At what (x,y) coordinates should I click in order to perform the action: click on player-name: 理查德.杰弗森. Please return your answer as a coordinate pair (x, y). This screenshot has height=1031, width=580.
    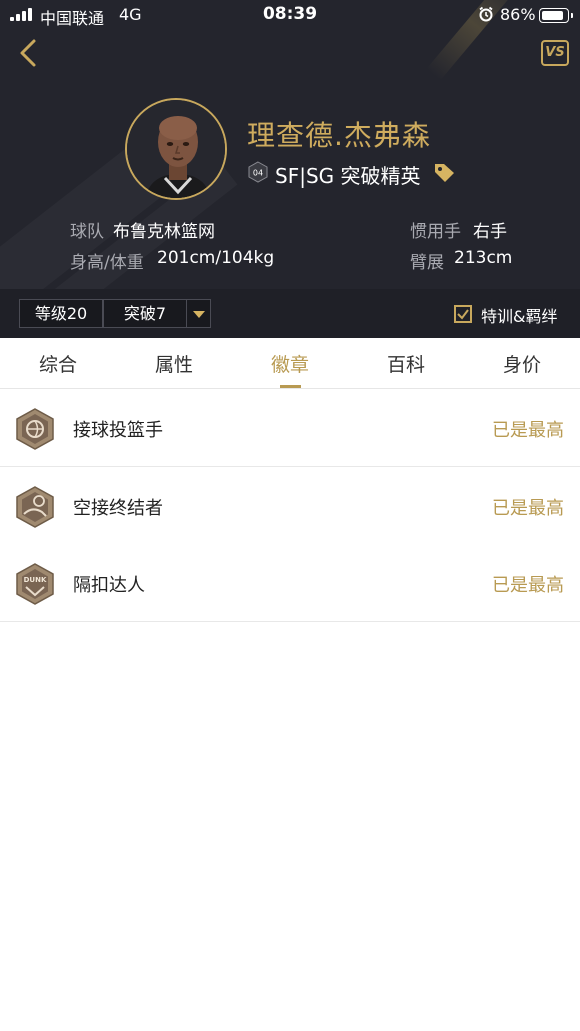
    Looking at the image, I should click on (339, 135).